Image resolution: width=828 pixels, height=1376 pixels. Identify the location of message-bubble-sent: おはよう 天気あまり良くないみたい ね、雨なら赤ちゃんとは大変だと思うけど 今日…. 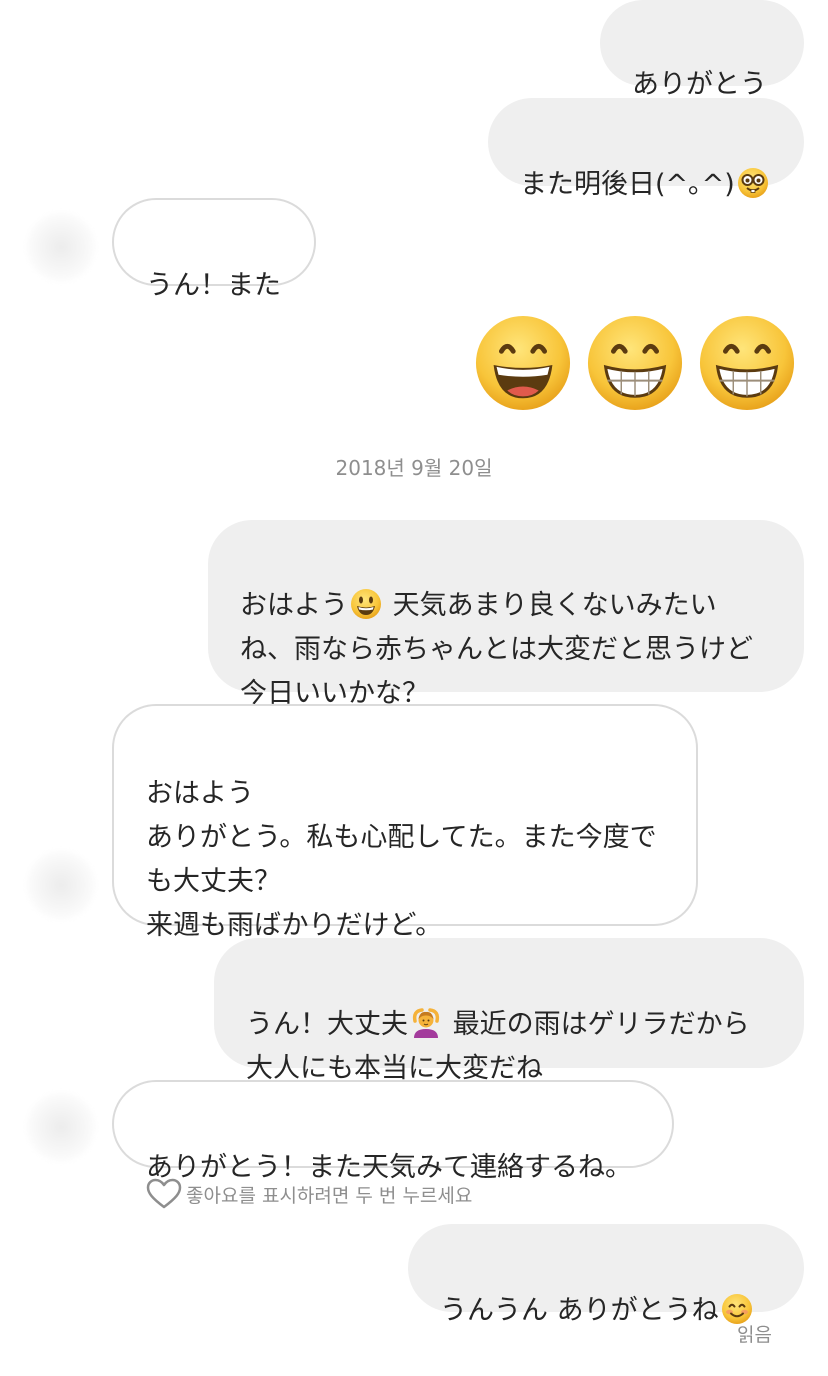
(506, 614).